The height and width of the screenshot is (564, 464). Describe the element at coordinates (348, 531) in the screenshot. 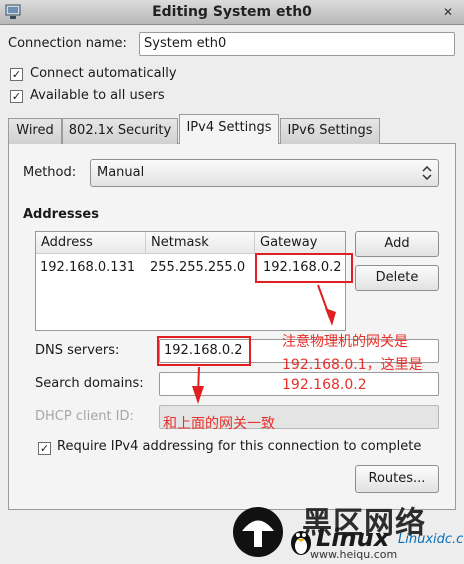

I see `site-watermark: 黑区网络 Linux www.heiqu.com Linuxidc.com` at that location.